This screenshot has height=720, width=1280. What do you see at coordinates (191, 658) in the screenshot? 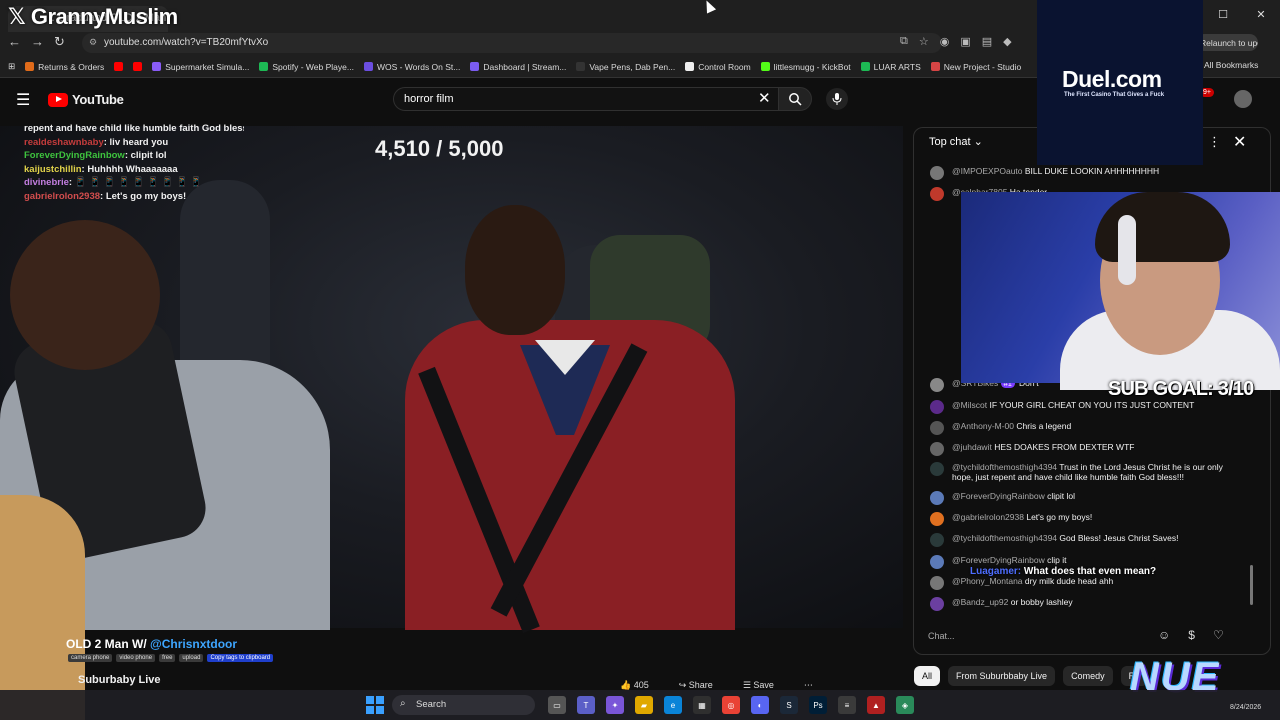
I see `video-tag: upload` at bounding box center [191, 658].